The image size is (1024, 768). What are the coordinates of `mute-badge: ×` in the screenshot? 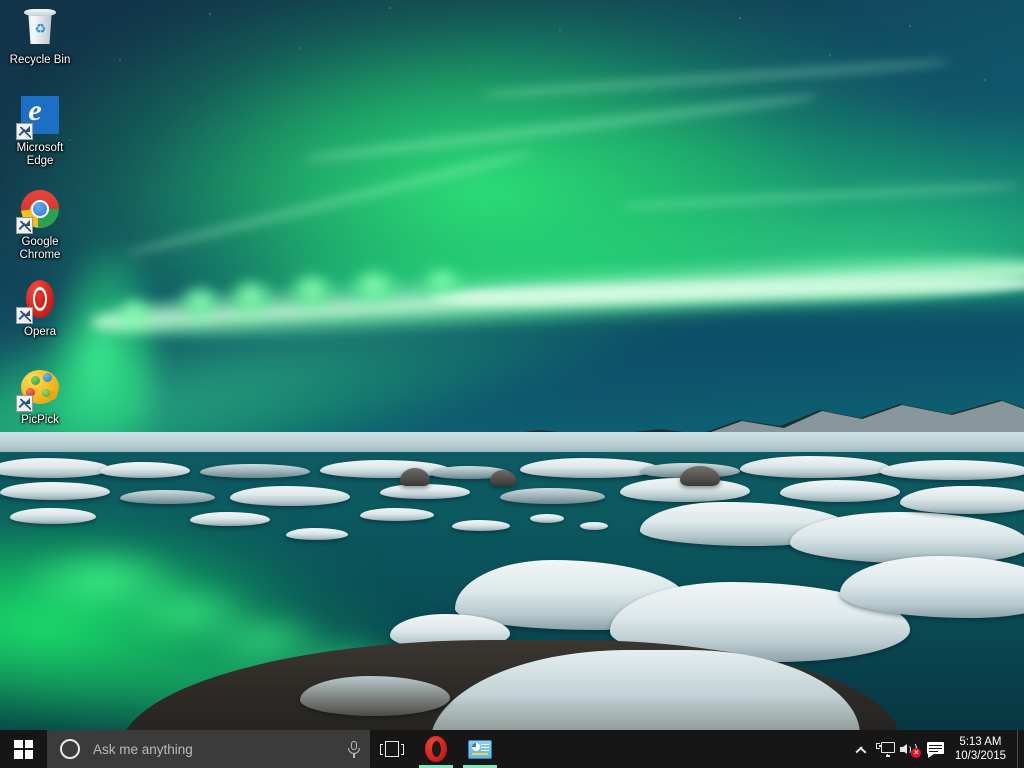 It's located at (916, 753).